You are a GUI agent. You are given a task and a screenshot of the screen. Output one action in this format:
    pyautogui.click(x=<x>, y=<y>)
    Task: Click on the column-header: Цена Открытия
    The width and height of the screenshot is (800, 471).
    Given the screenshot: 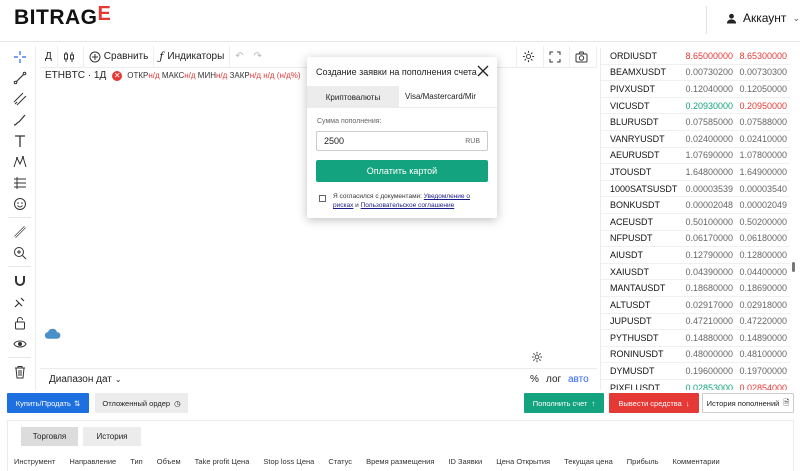 What is the action you would take?
    pyautogui.click(x=523, y=463)
    